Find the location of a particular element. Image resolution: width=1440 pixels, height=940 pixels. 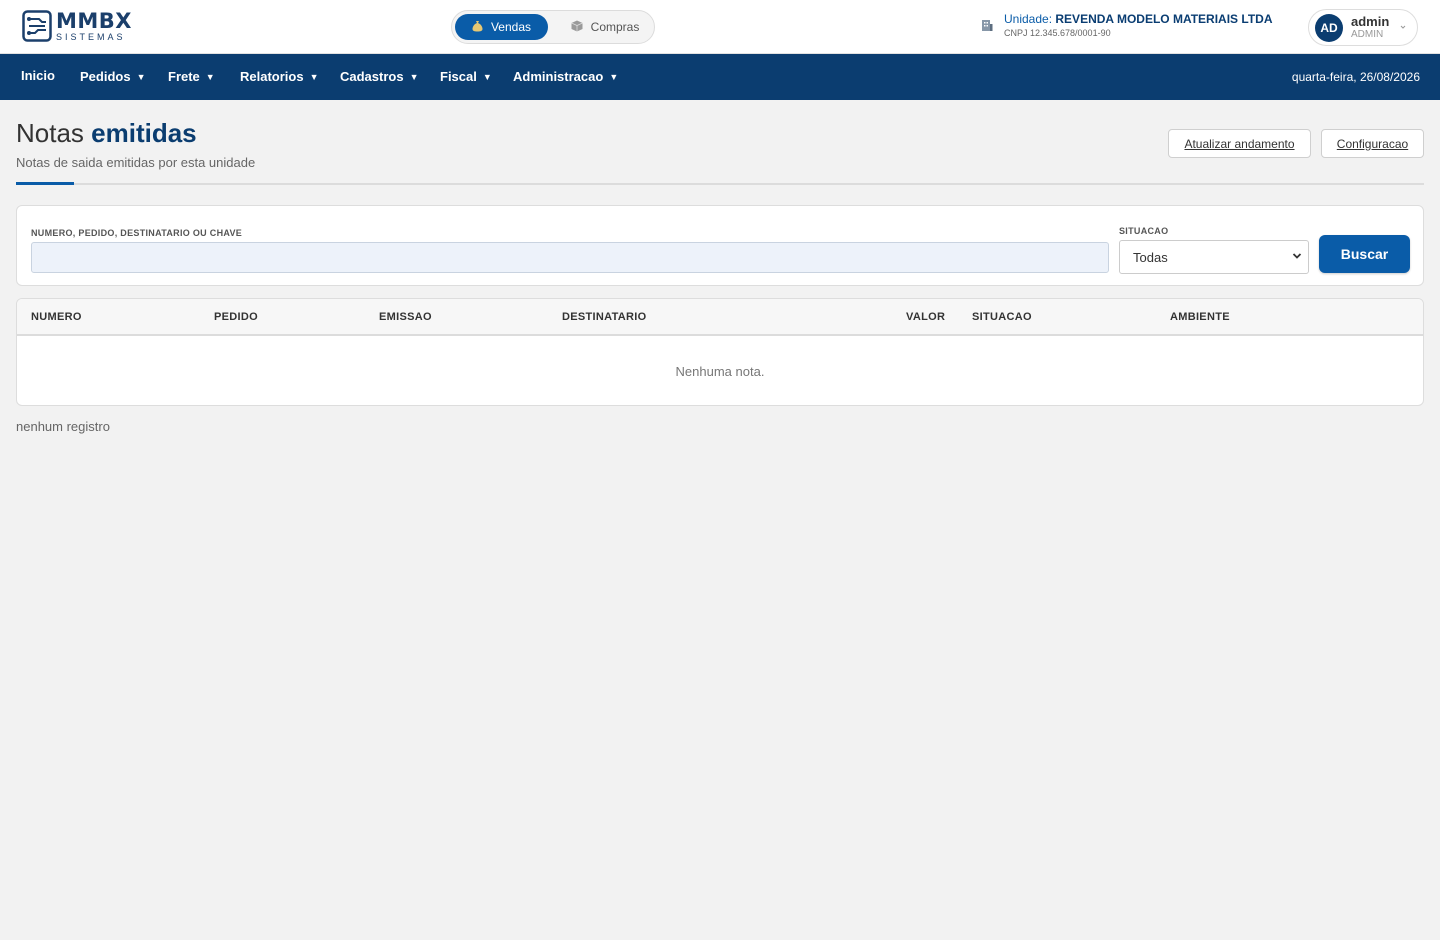

nav-item-inicio: Inicio is located at coordinates (38, 75).